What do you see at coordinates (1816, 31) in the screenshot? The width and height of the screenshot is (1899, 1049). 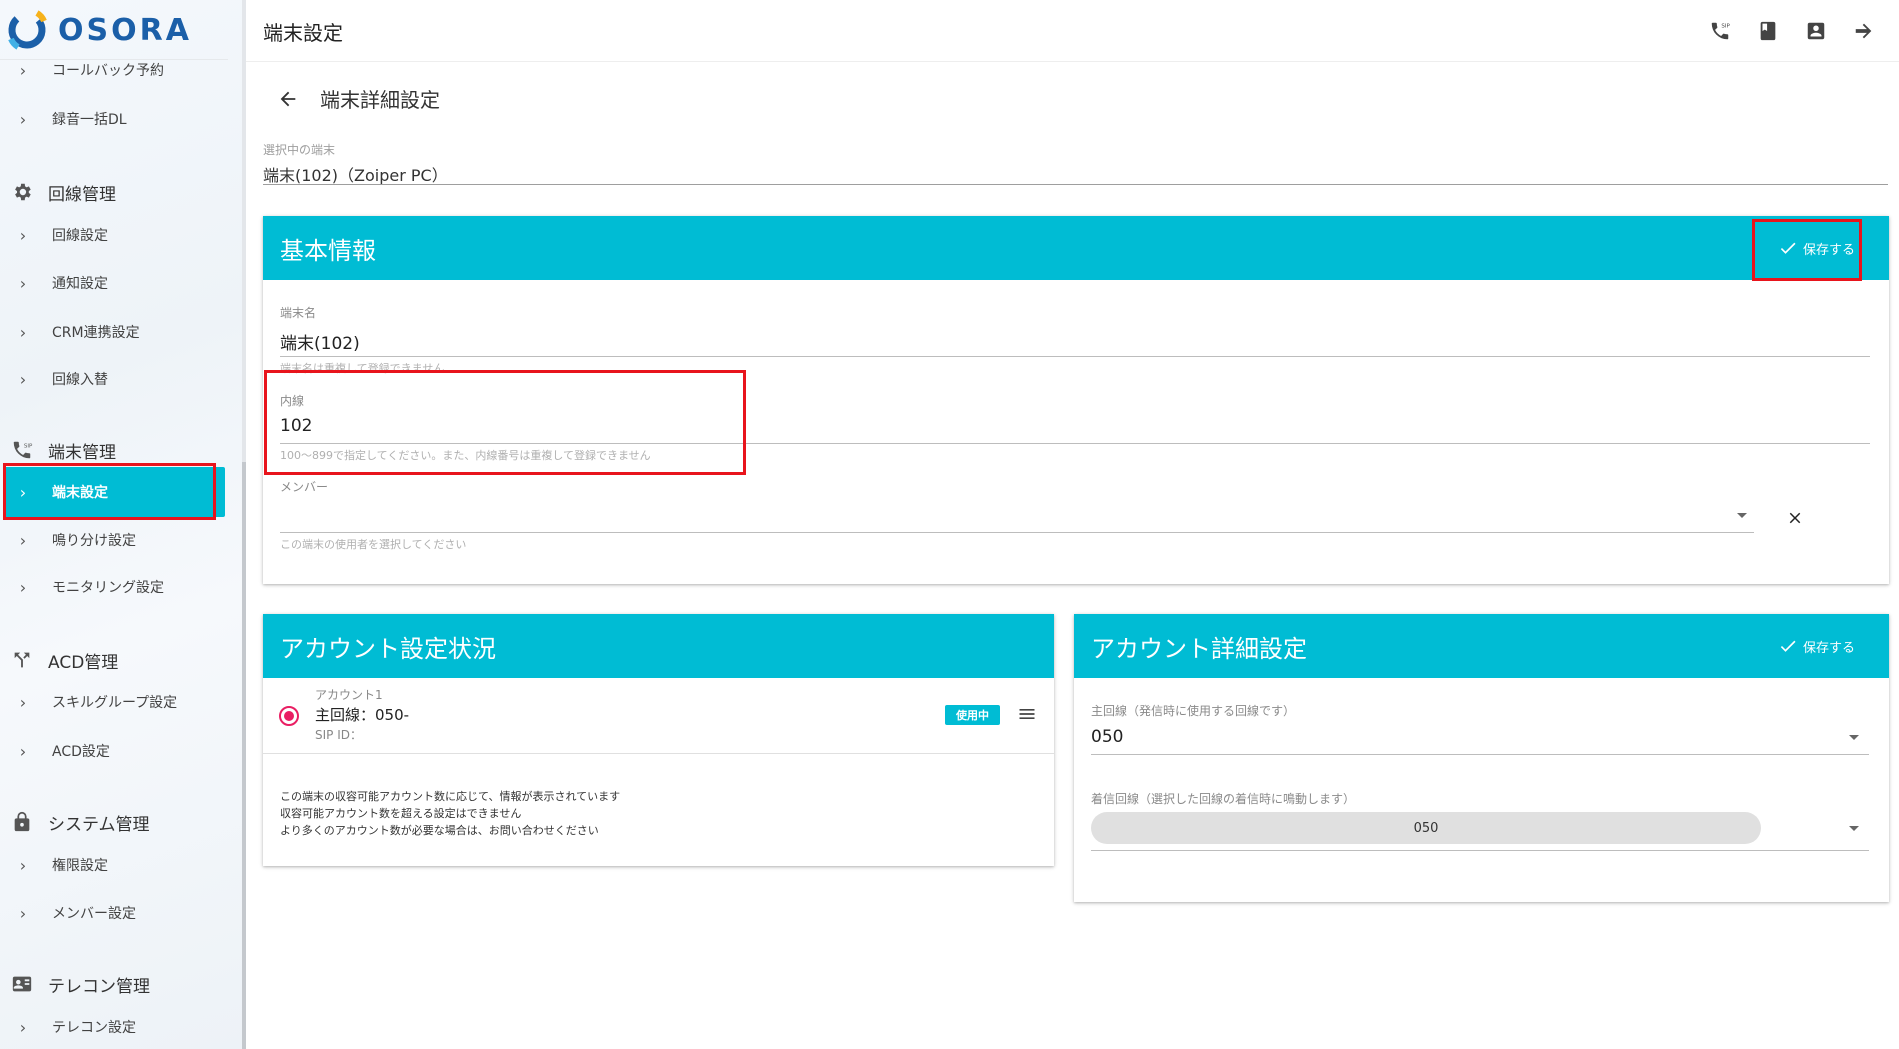 I see `contact-icon` at bounding box center [1816, 31].